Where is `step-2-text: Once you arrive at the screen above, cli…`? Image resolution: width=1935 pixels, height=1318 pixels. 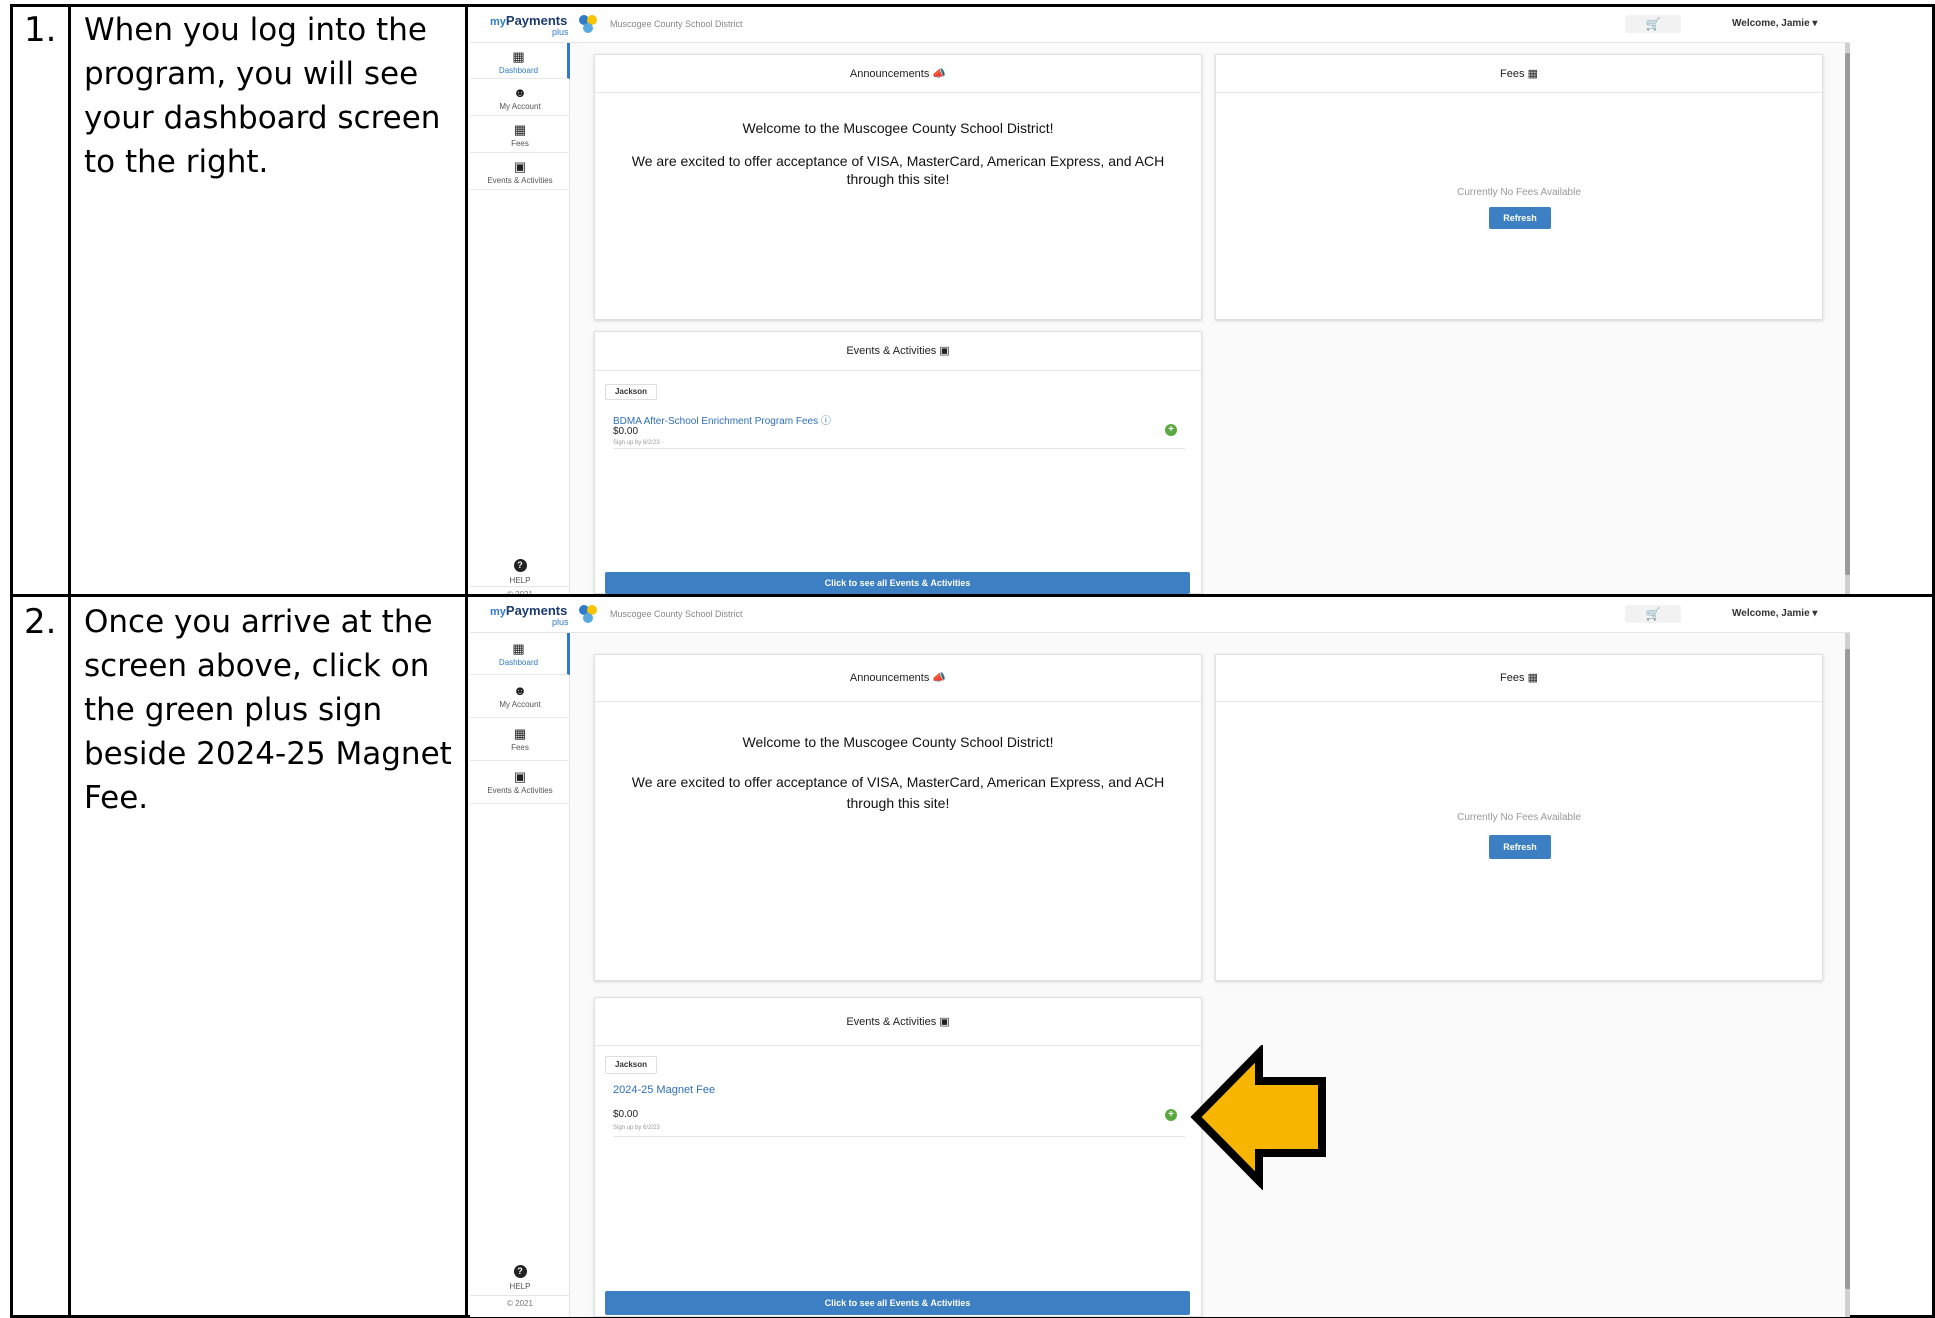
step-2-text: Once you arrive at the screen above, cli… is located at coordinates (268, 710).